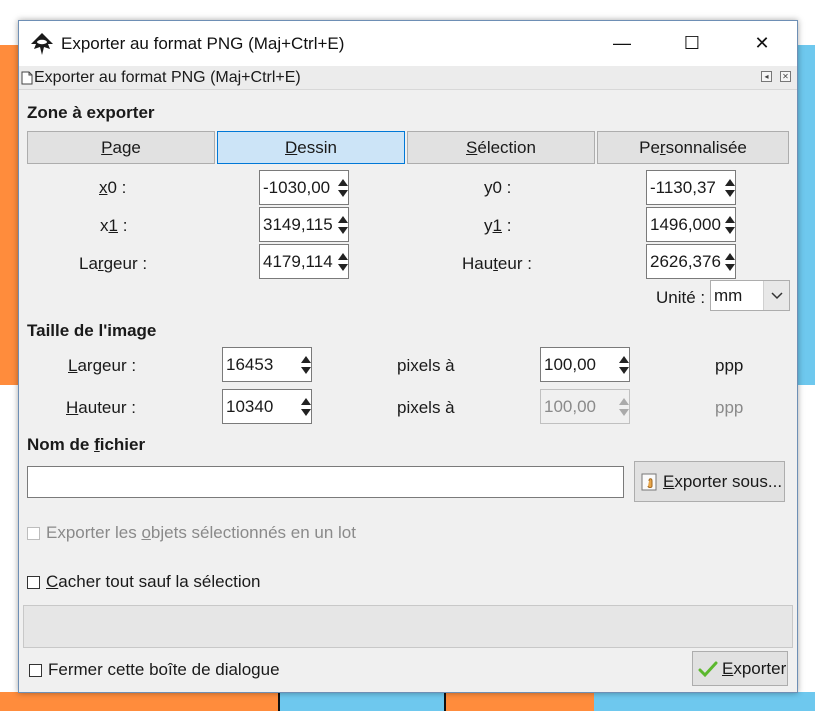 The height and width of the screenshot is (711, 815). Describe the element at coordinates (514, 263) in the screenshot. I see `area-height-label-text: eur :` at that location.